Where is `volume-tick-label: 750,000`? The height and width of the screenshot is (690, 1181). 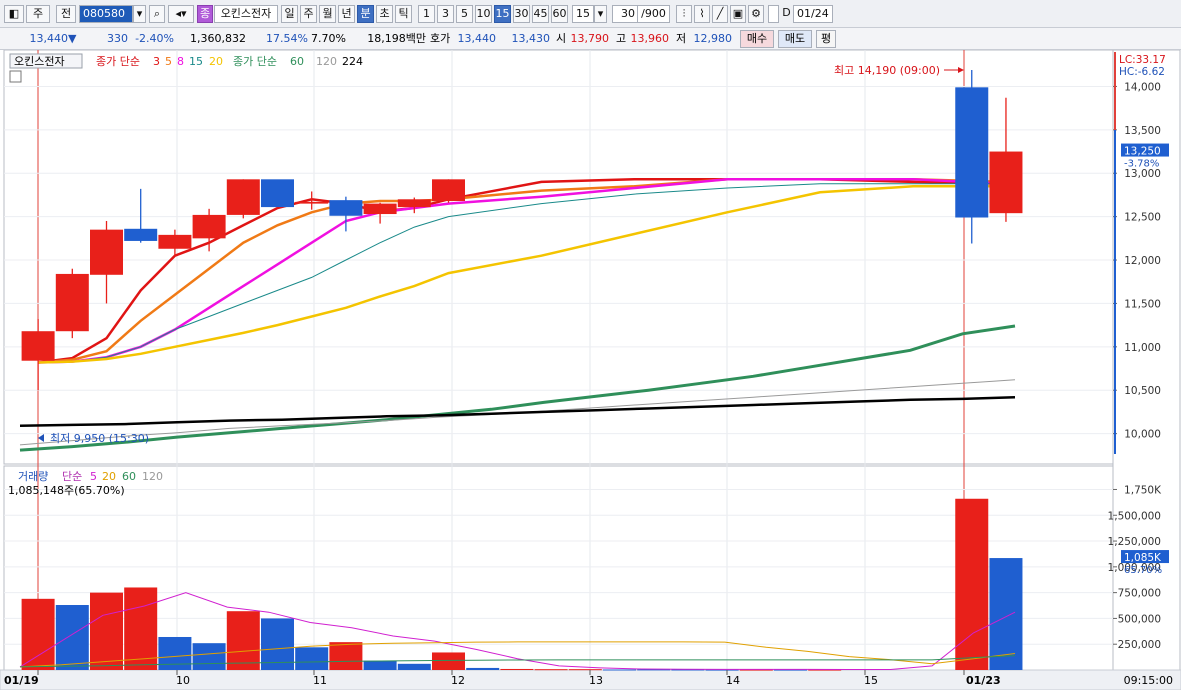 volume-tick-label: 750,000 is located at coordinates (1139, 594).